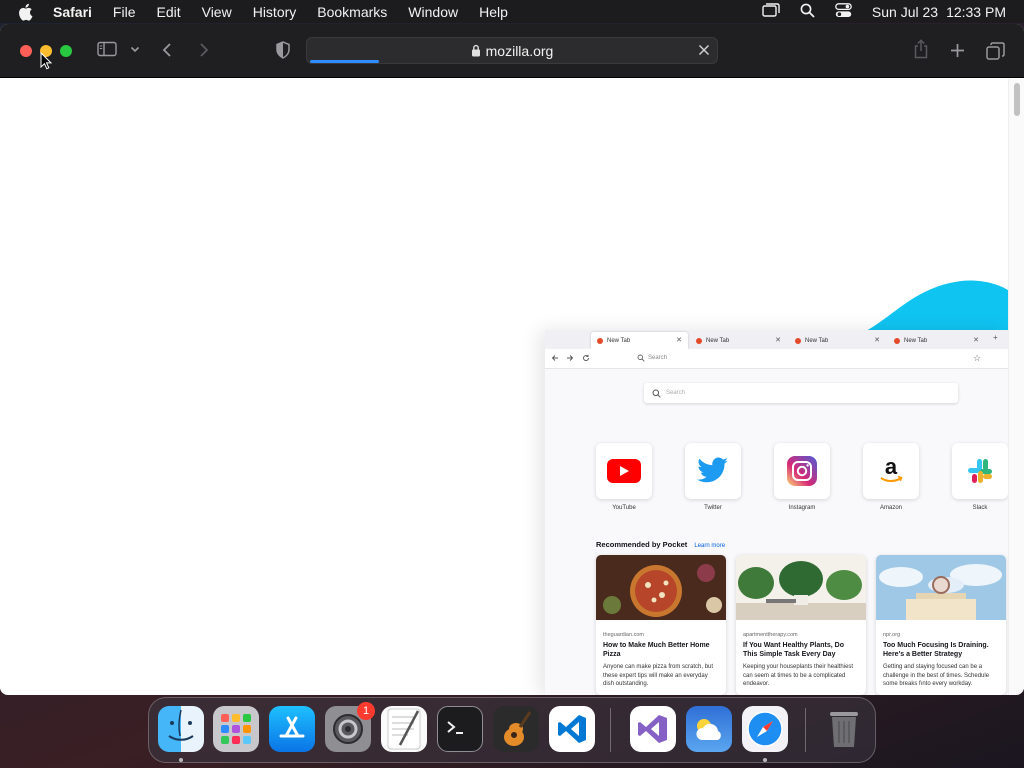 The width and height of the screenshot is (1024, 768). I want to click on dock-launchpad-icon, so click(236, 729).